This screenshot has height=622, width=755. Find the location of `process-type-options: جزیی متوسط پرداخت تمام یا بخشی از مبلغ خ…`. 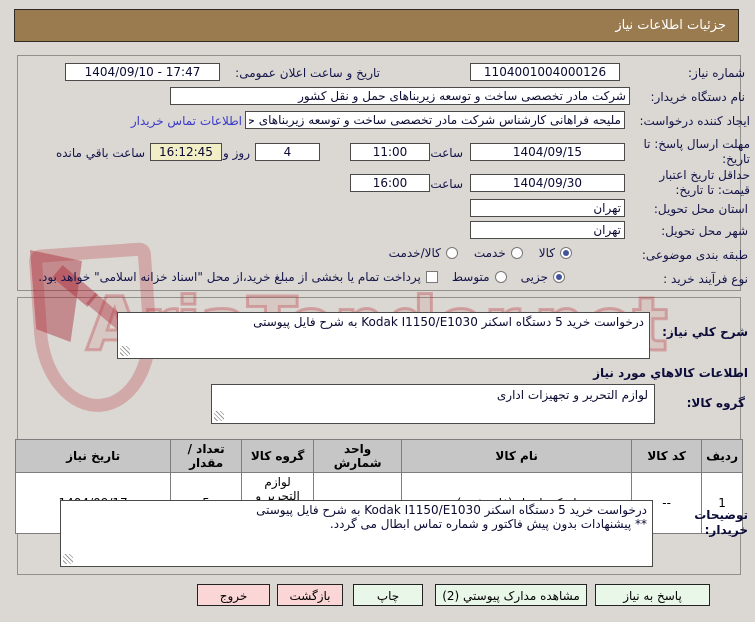

process-type-options: جزیی متوسط پرداخت تمام یا بخشی از مبلغ خ… is located at coordinates (301, 277).